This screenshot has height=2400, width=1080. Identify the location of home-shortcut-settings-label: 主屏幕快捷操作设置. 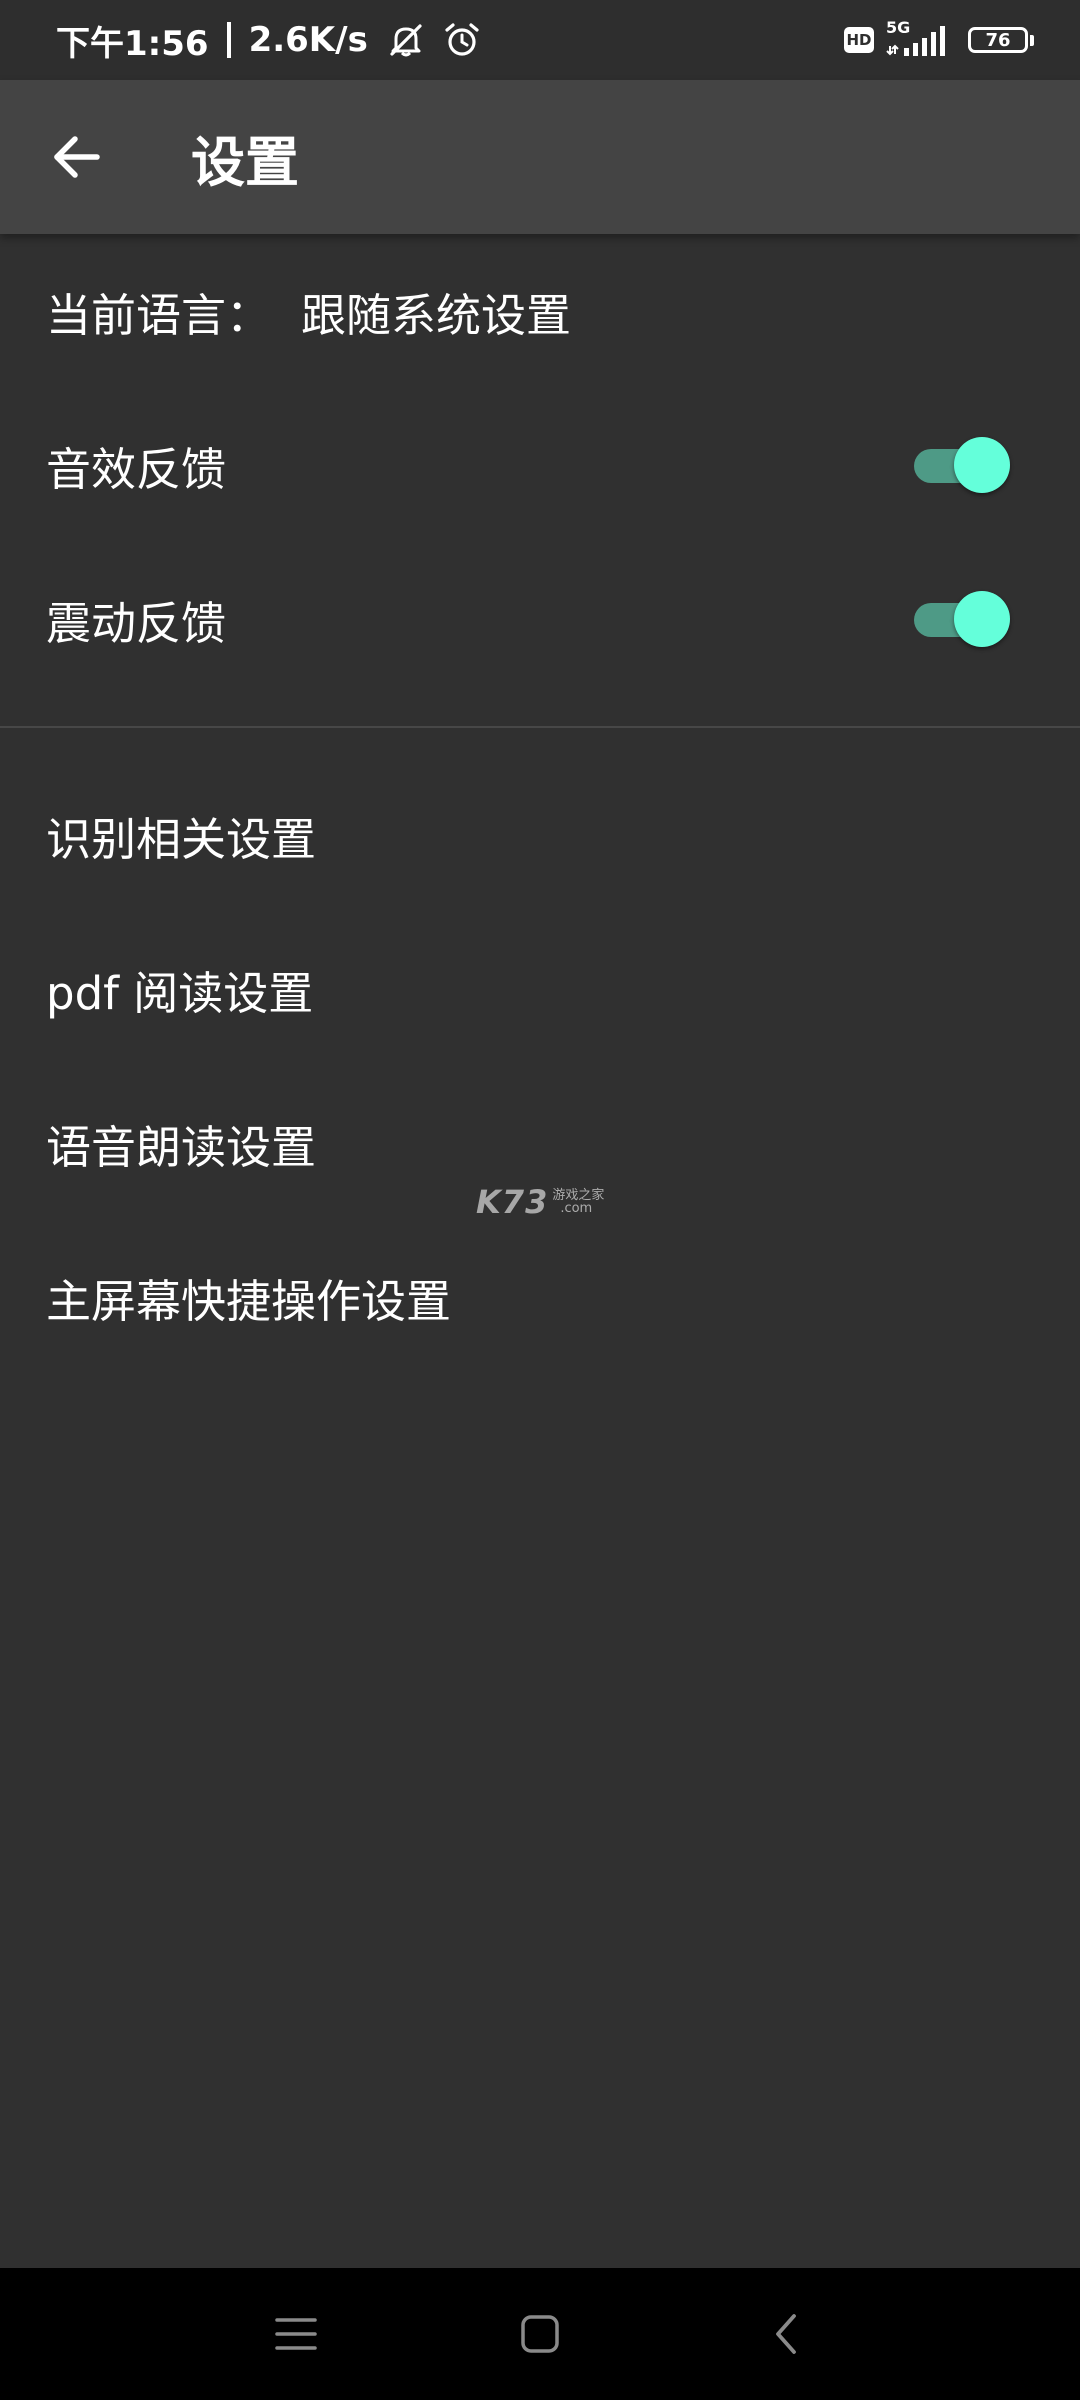
(249, 1301).